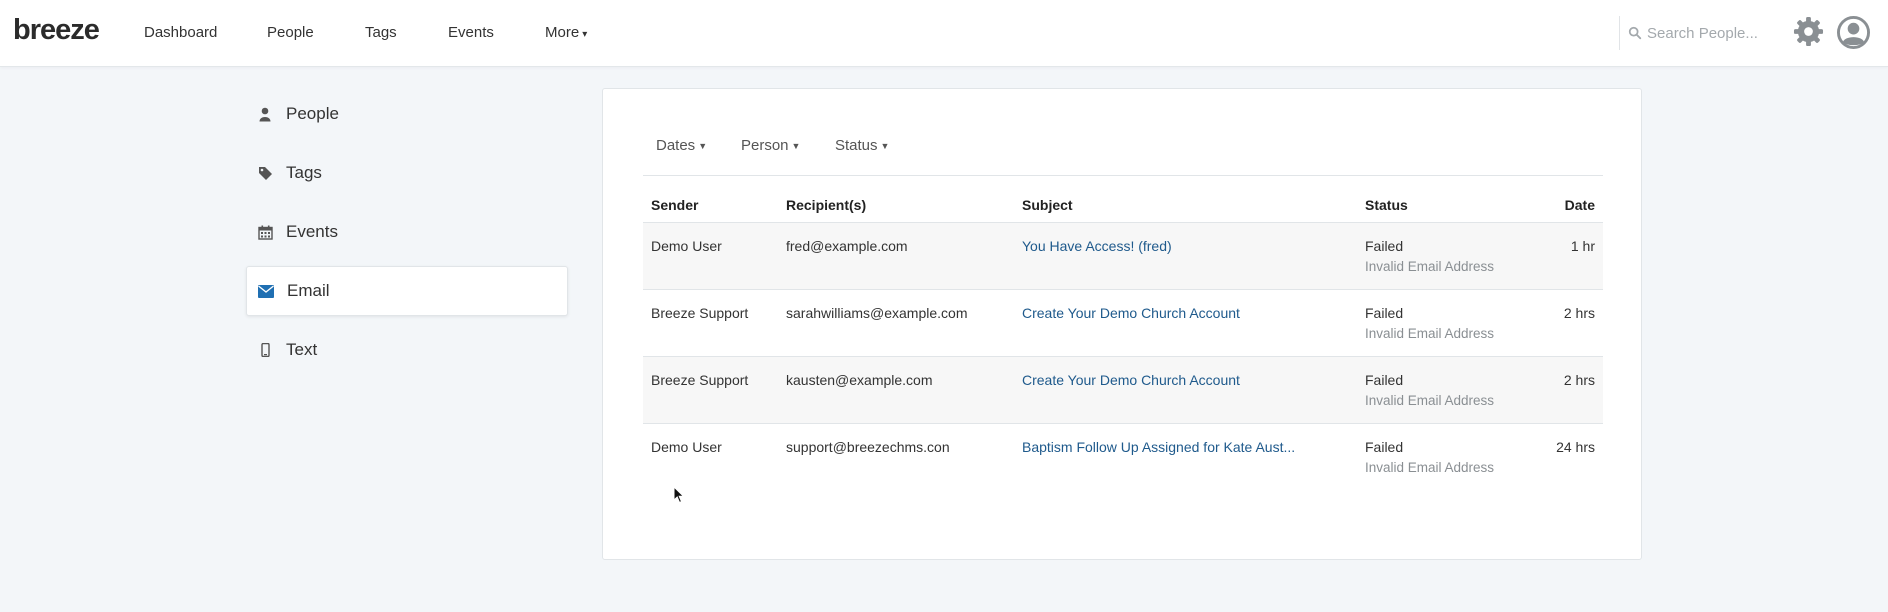 This screenshot has width=1888, height=612. I want to click on cell-recipient: sarahwilliams@example.com, so click(896, 323).